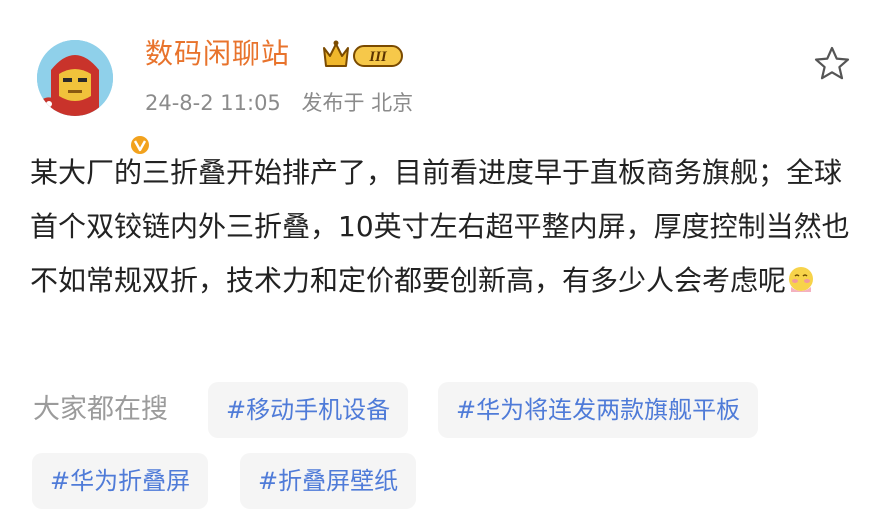  What do you see at coordinates (75, 78) in the screenshot?
I see `ironman-avatar-image` at bounding box center [75, 78].